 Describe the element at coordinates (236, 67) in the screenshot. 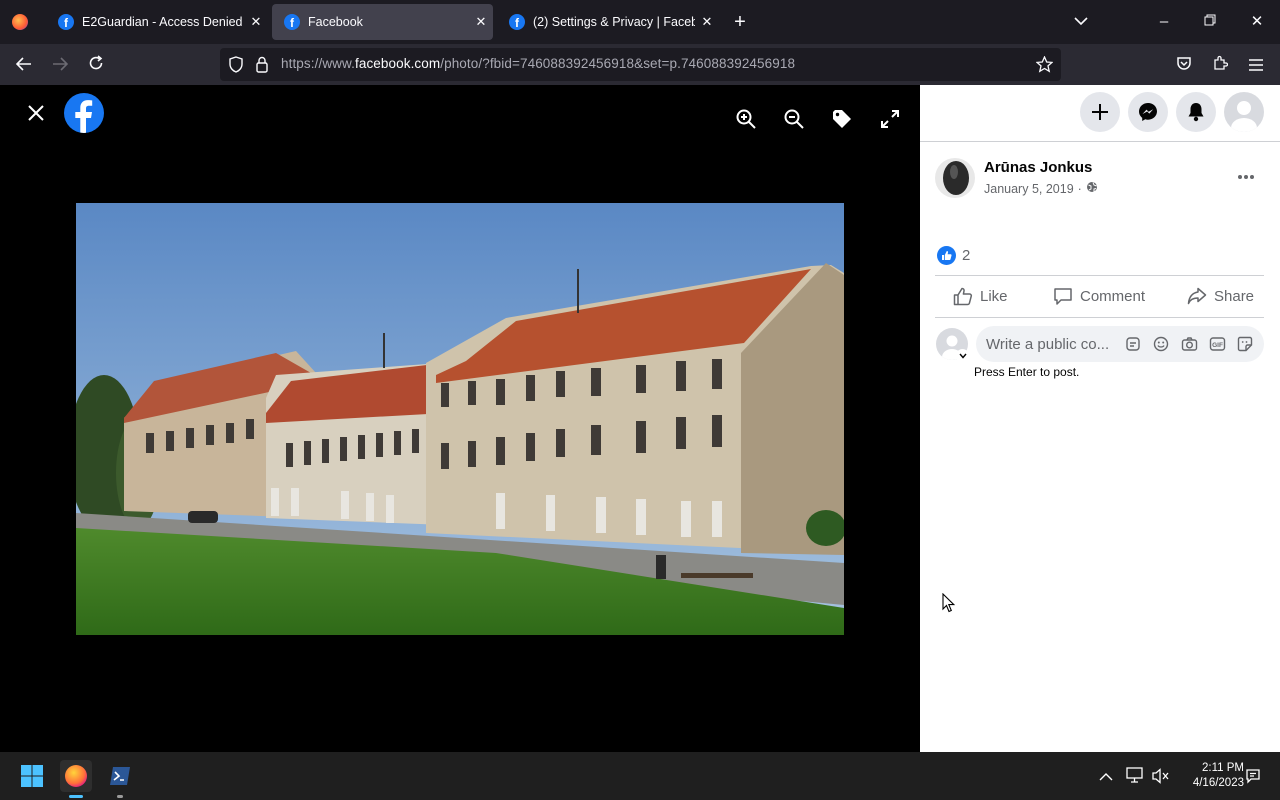

I see `tracking-protection-shield-icon` at that location.